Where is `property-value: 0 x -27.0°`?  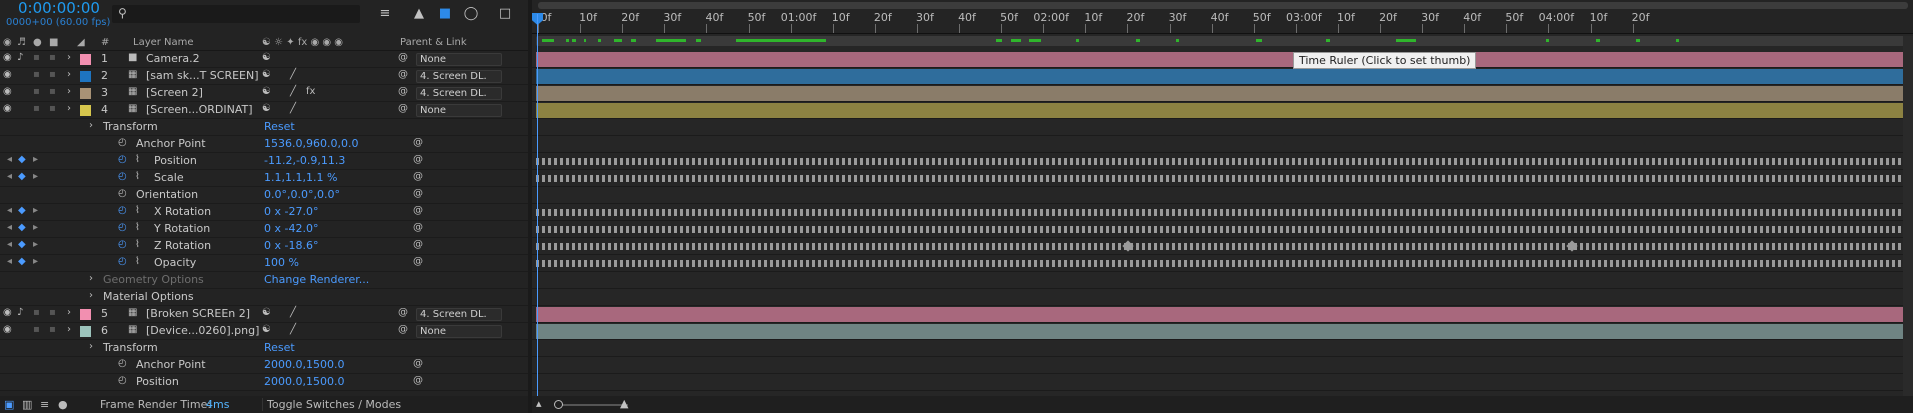 property-value: 0 x -27.0° is located at coordinates (291, 211).